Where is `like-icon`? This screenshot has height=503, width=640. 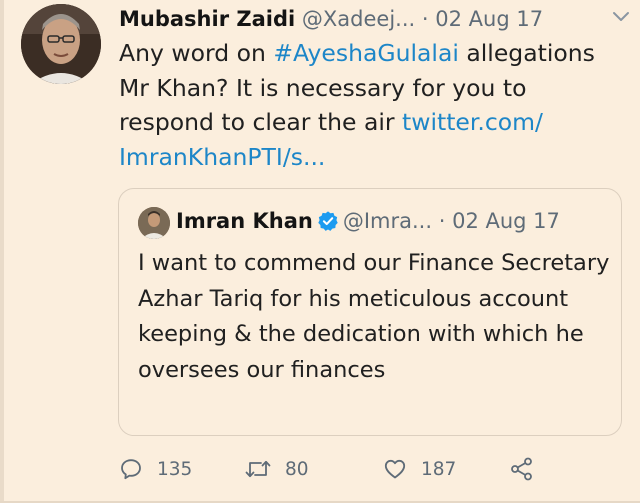 like-icon is located at coordinates (395, 469).